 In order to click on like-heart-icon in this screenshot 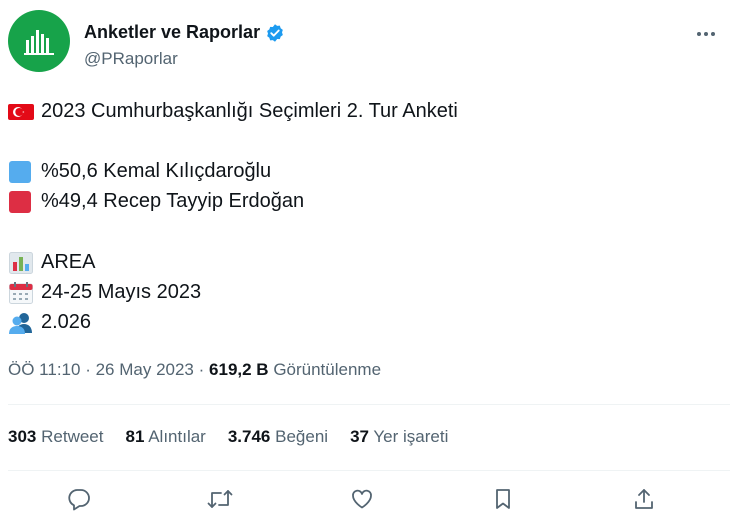, I will do `click(362, 499)`.